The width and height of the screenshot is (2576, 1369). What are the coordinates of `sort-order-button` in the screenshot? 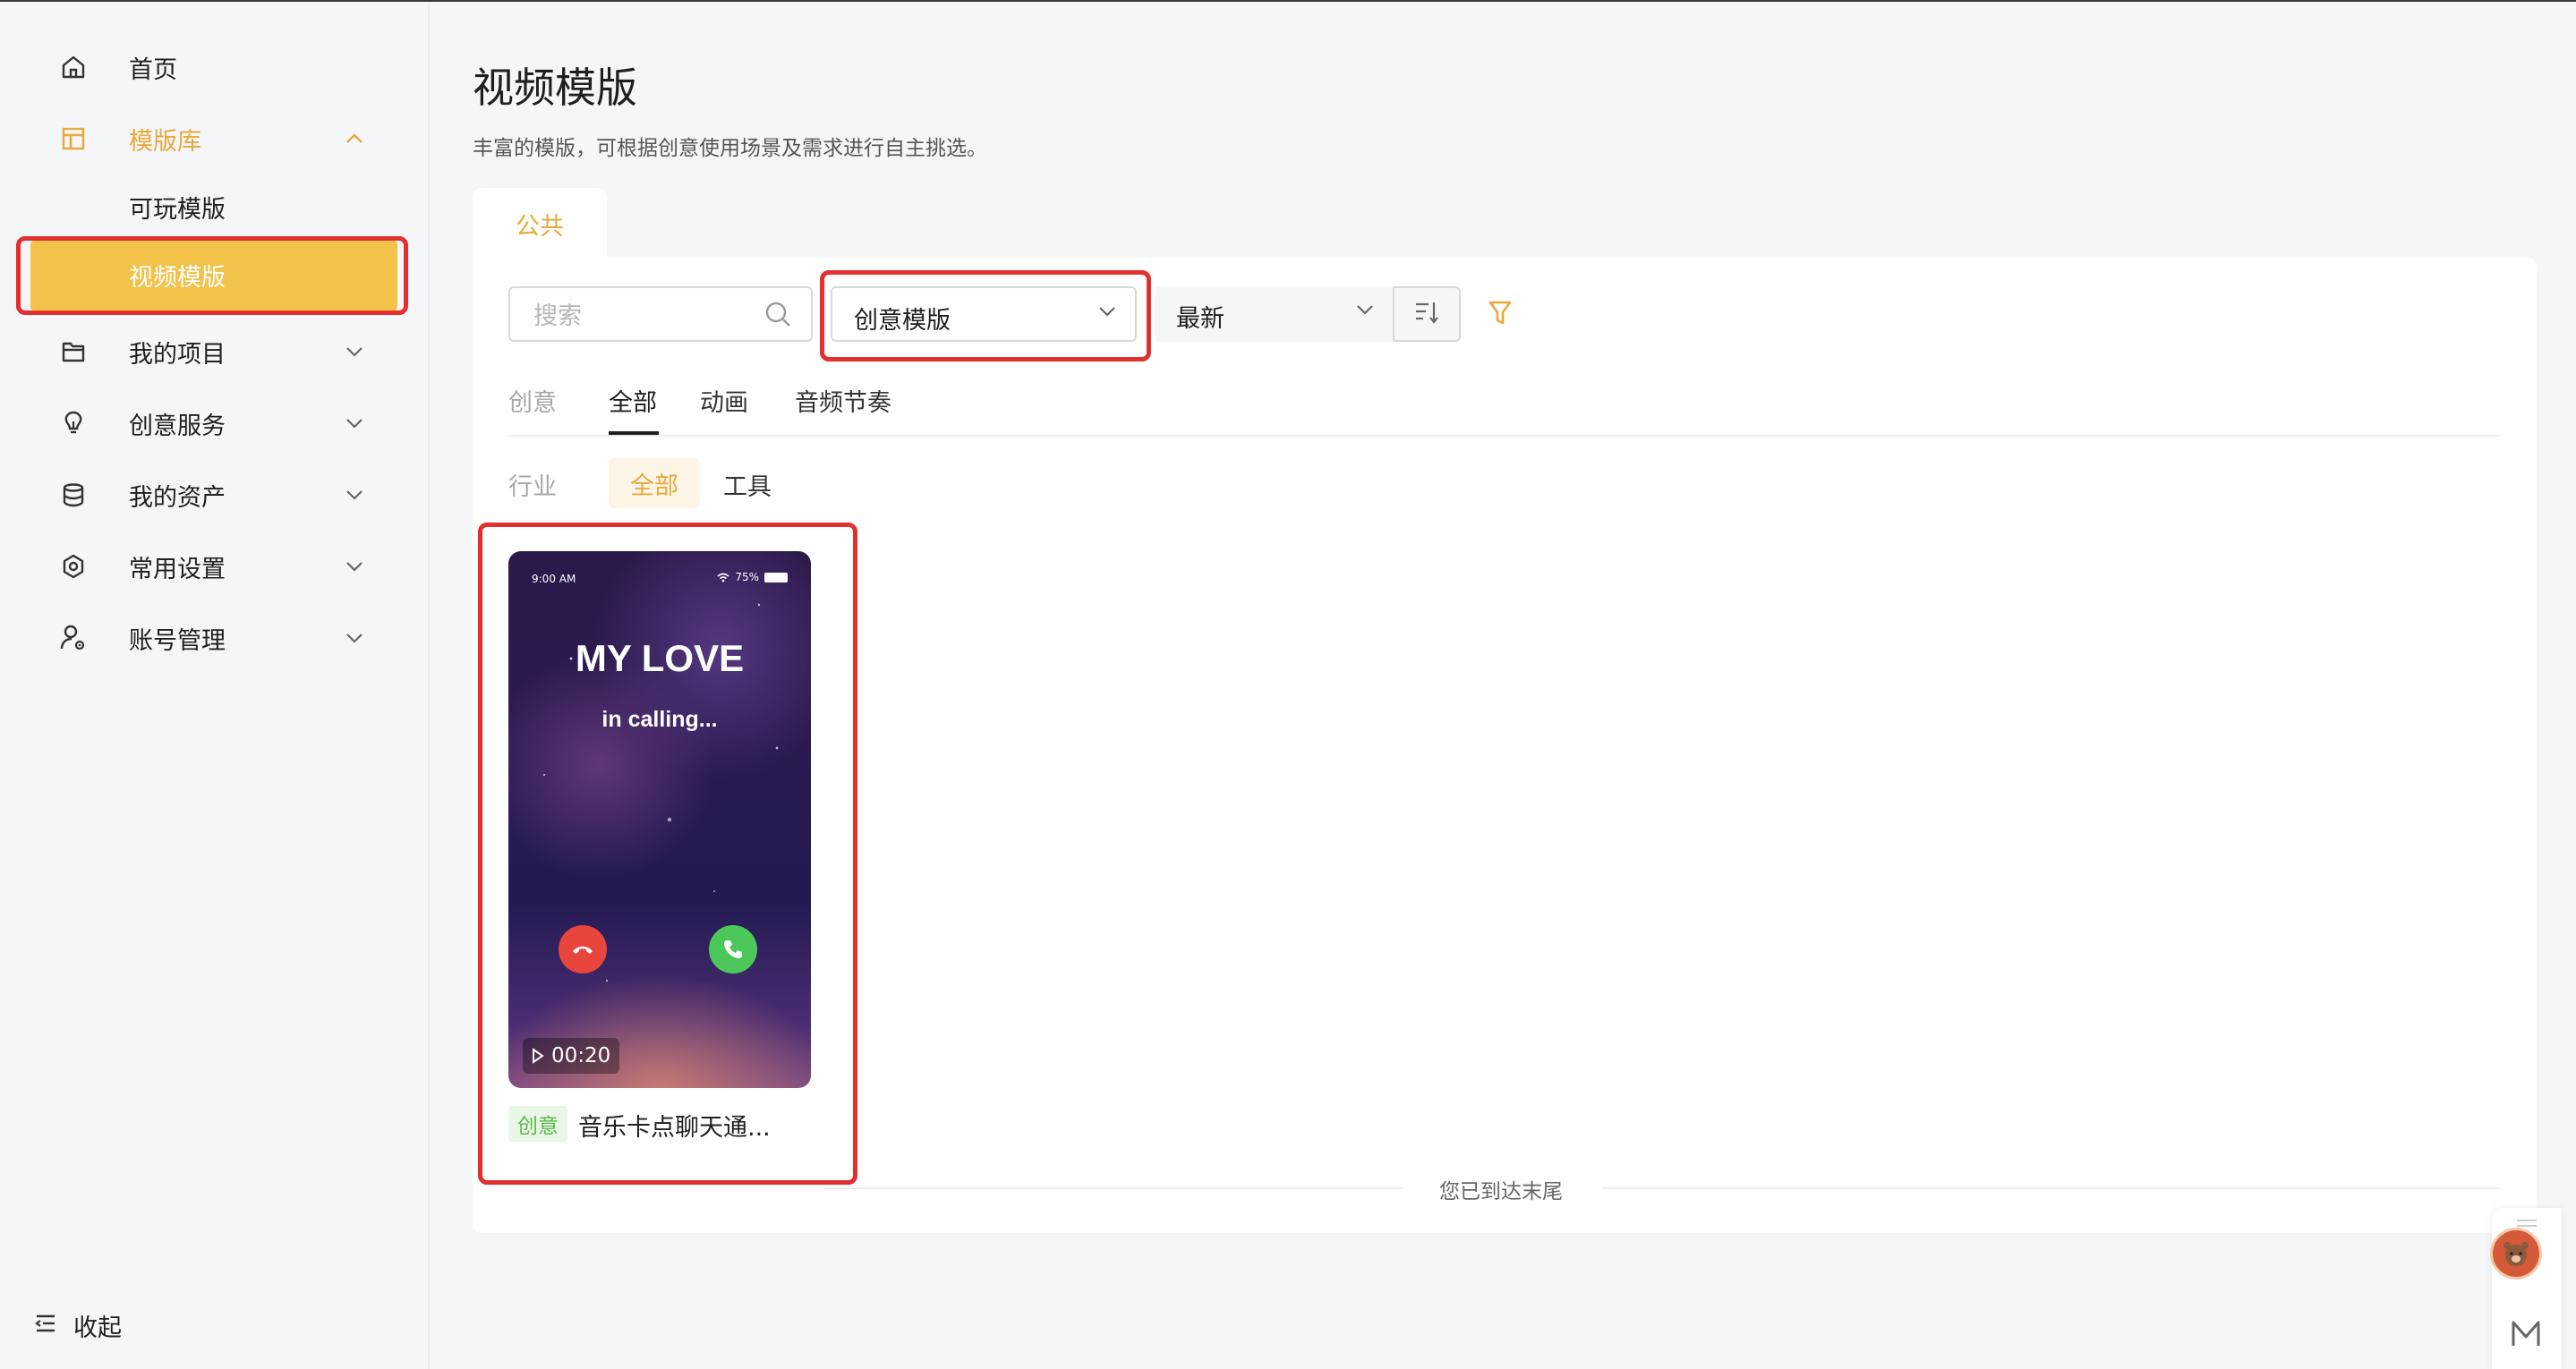 It's located at (1427, 314).